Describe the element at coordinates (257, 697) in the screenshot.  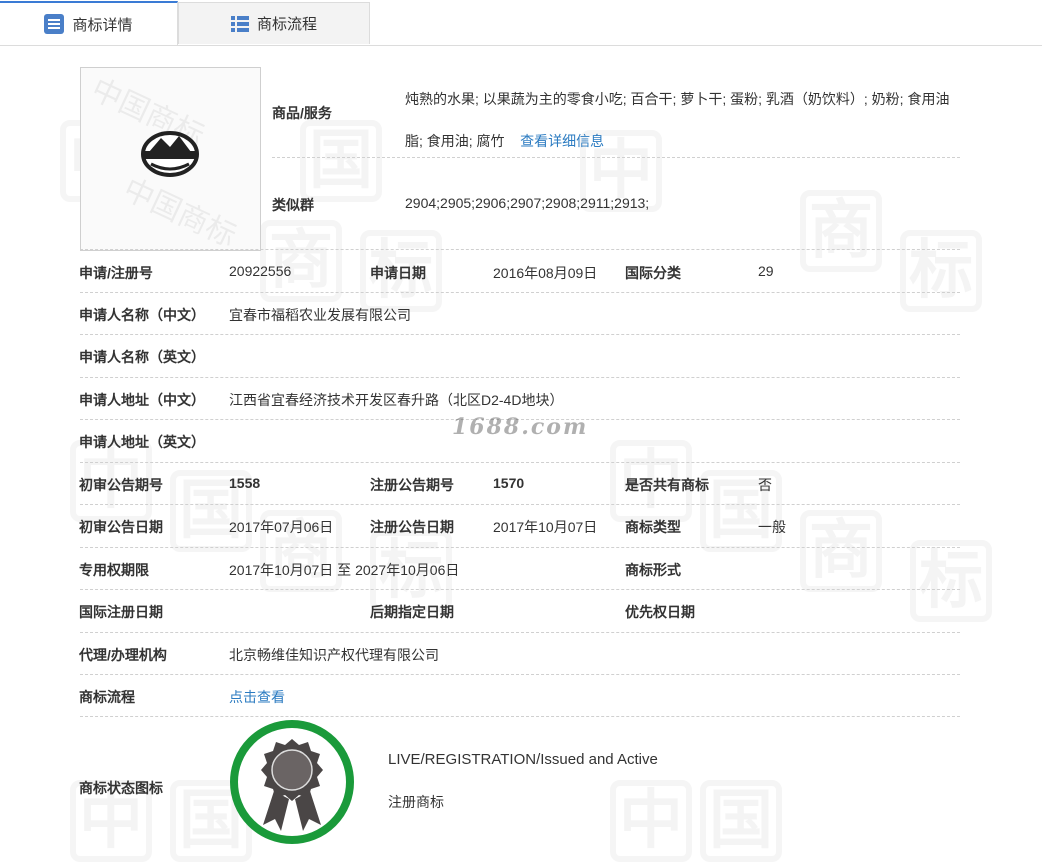
I see `view-flow-link: 点击查看` at that location.